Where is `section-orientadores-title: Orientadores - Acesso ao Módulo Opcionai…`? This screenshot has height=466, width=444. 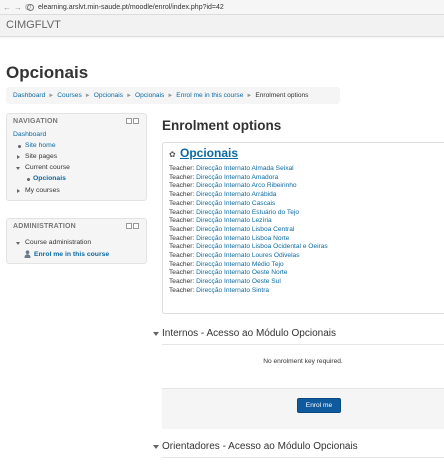 section-orientadores-title: Orientadores - Acesso ao Módulo Opcionai… is located at coordinates (260, 446).